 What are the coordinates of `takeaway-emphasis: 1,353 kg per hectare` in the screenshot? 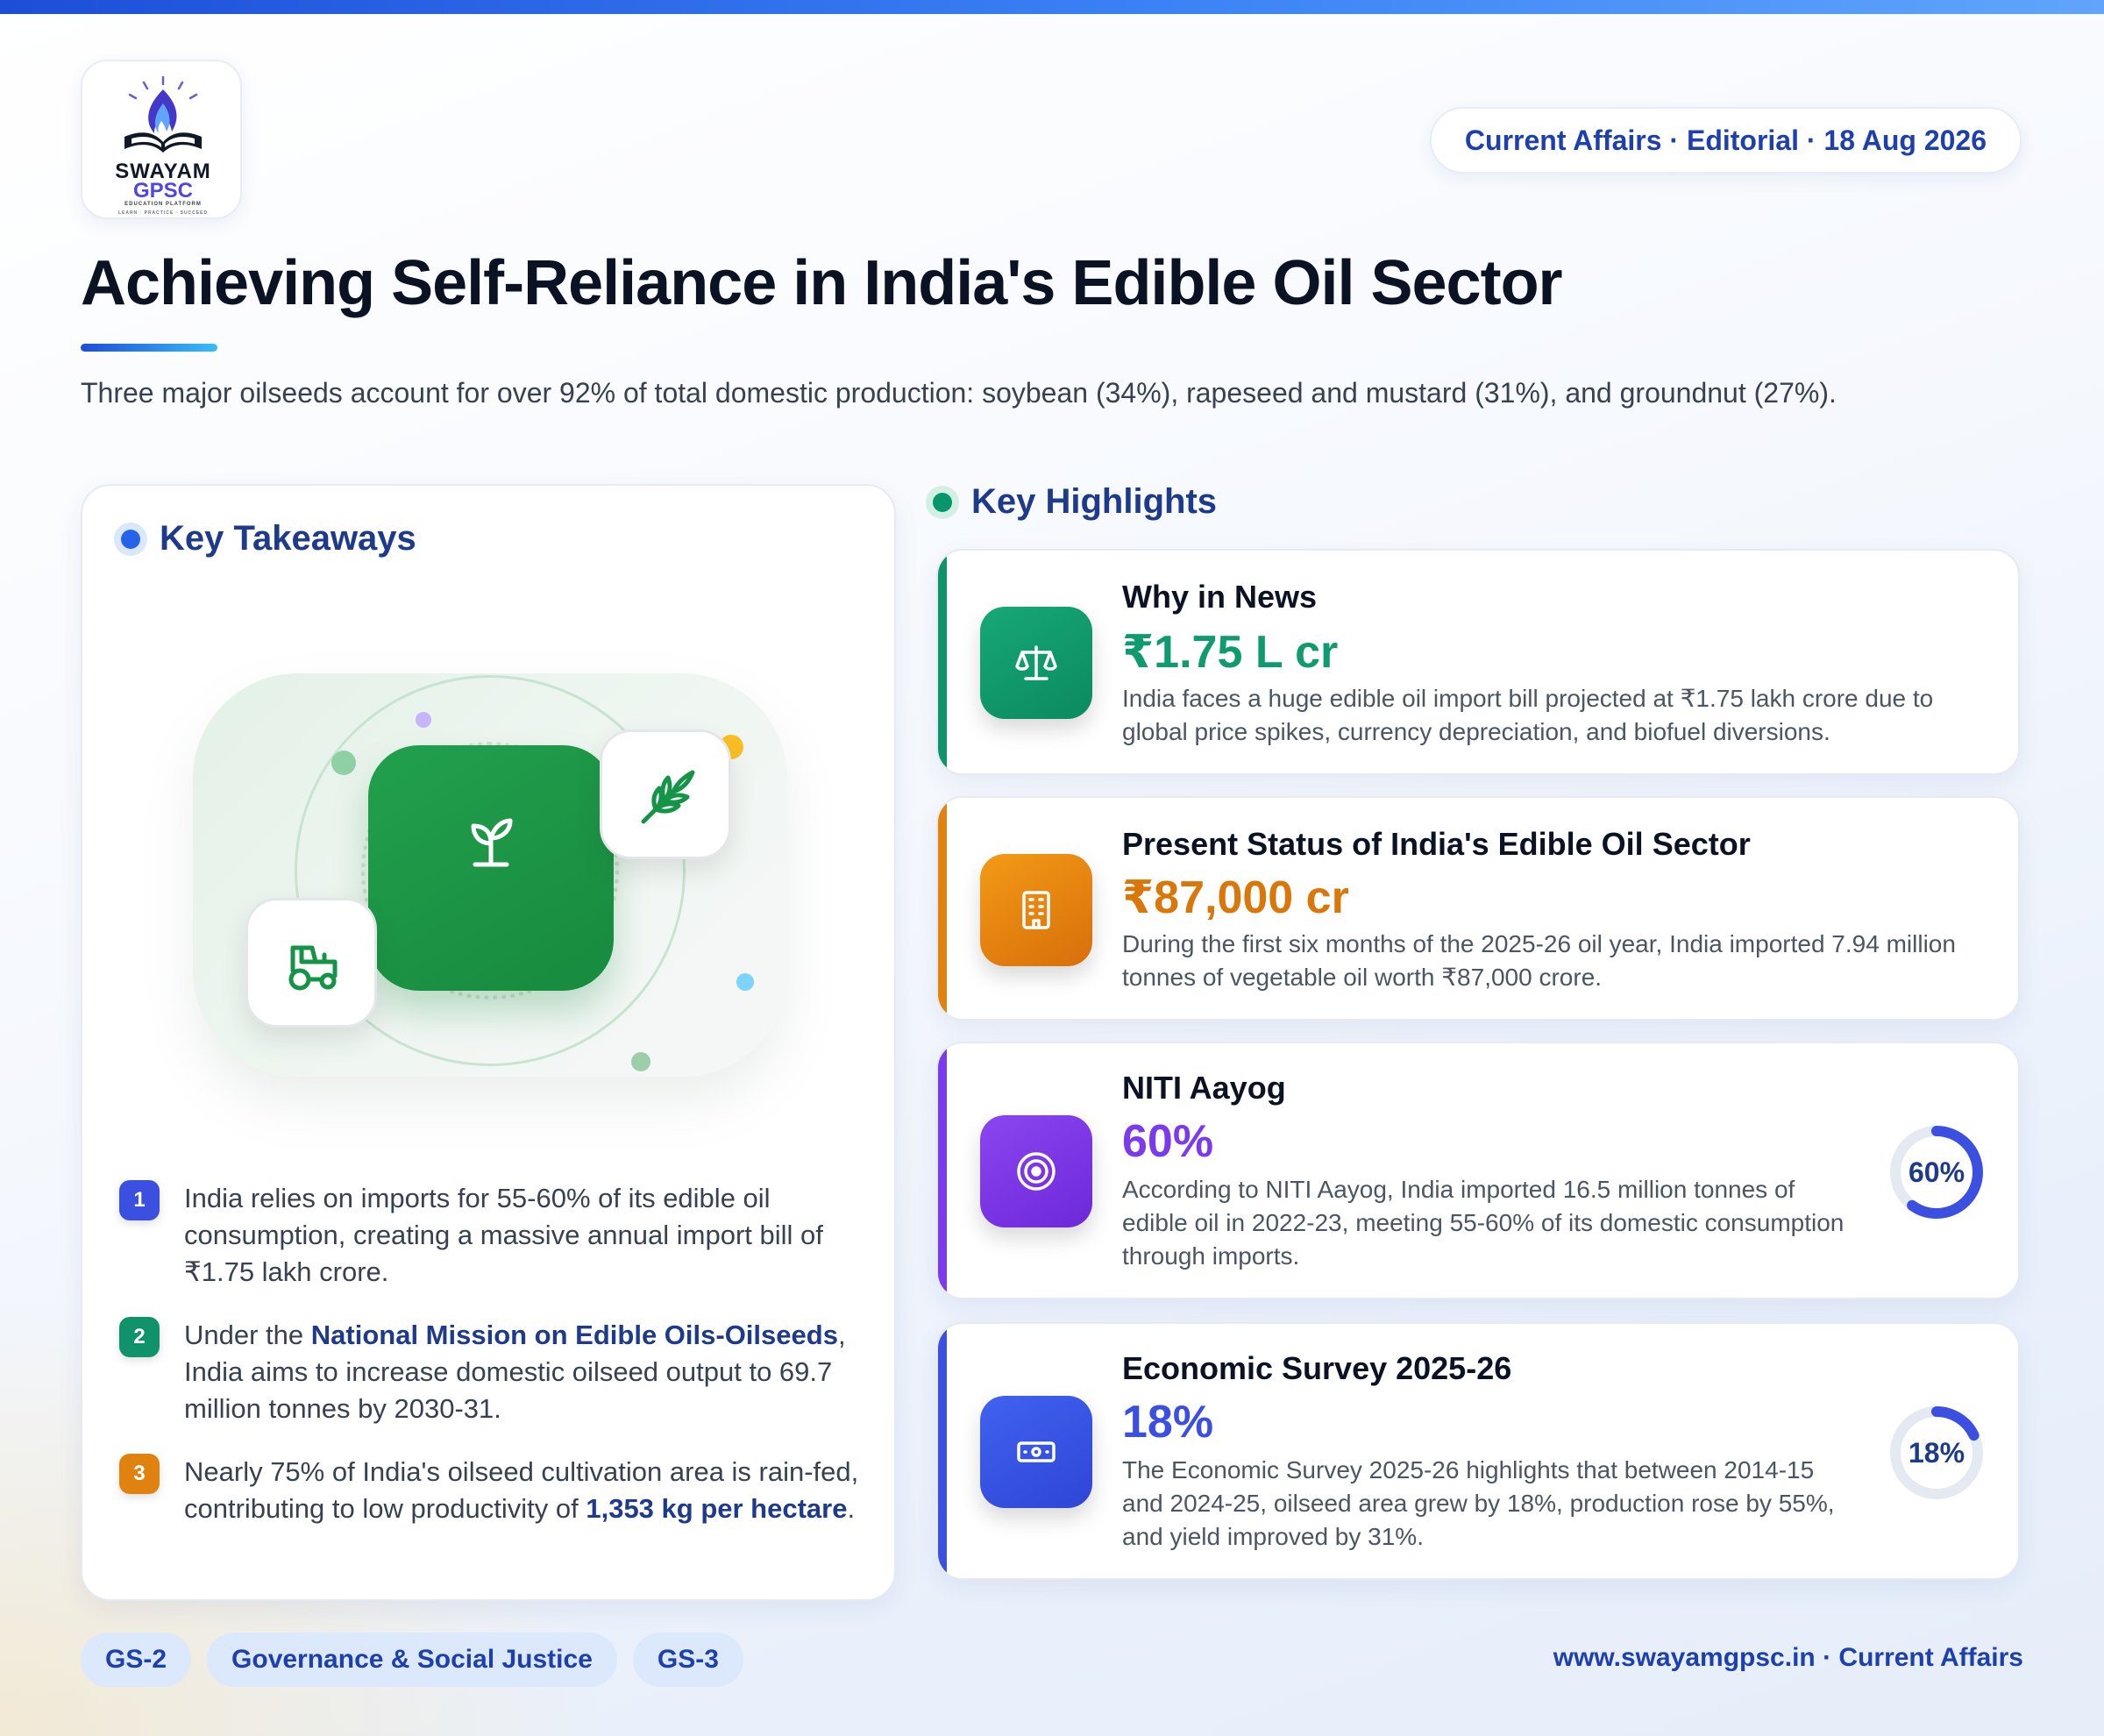 It's located at (717, 1508).